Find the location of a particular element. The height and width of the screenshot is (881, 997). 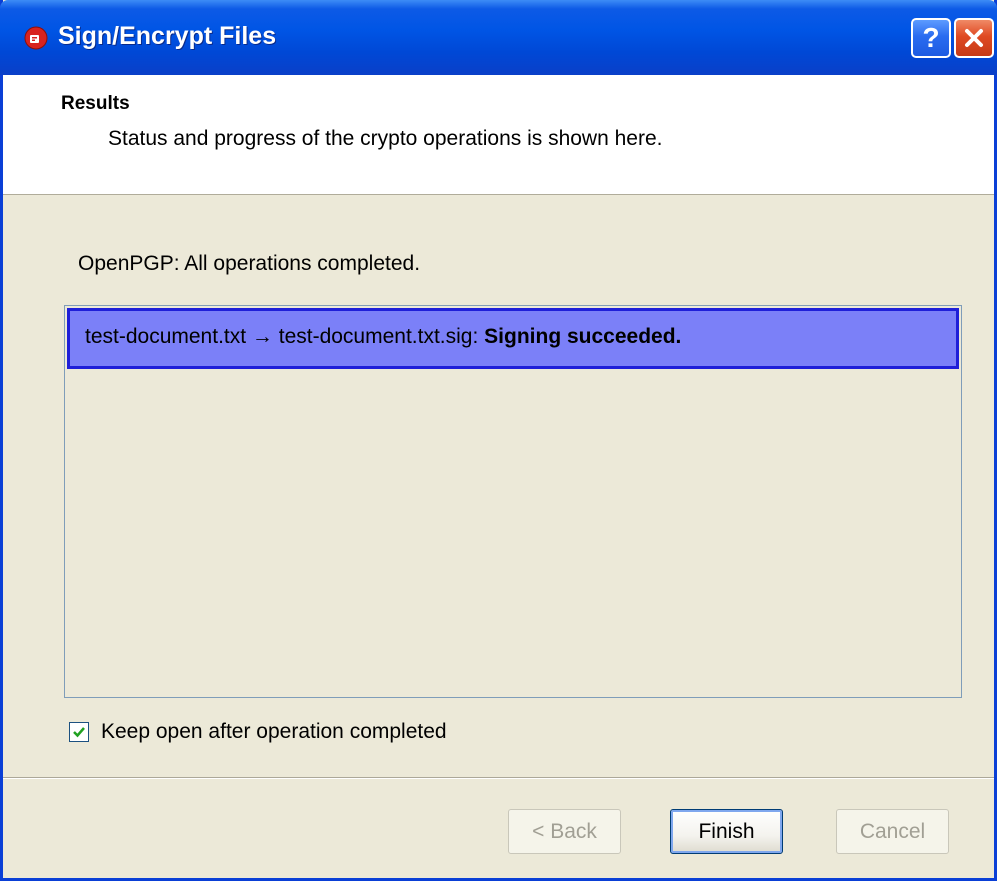

page-title: Results is located at coordinates (95, 103).